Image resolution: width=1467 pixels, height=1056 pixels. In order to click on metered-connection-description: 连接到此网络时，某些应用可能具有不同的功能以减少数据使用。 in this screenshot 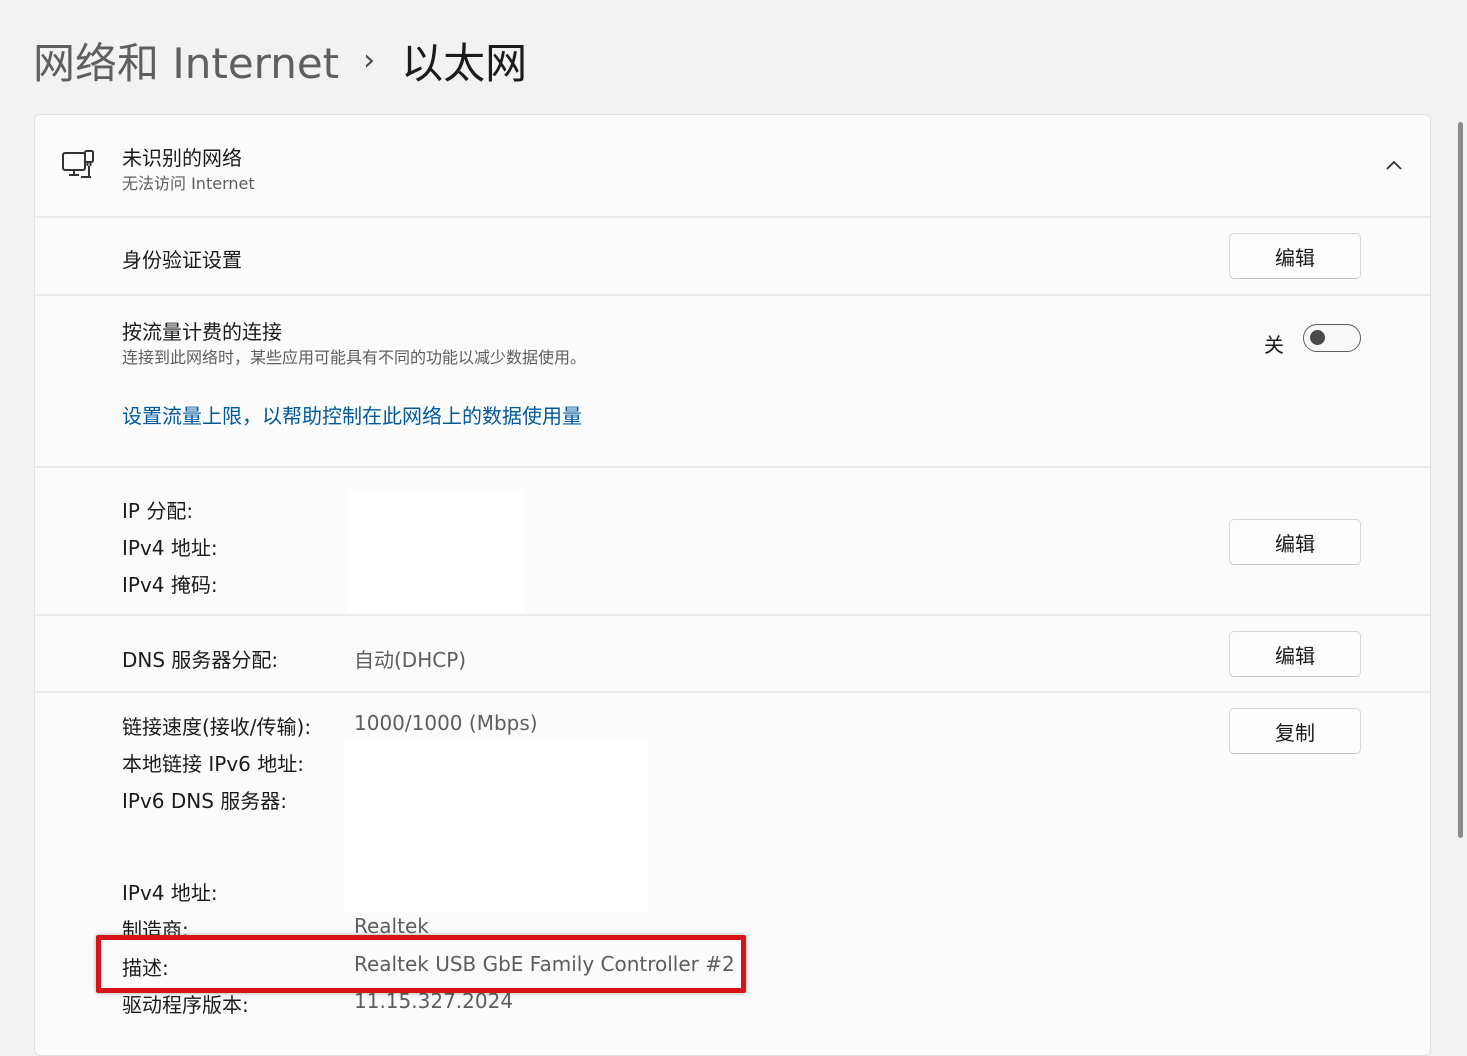, I will do `click(354, 357)`.